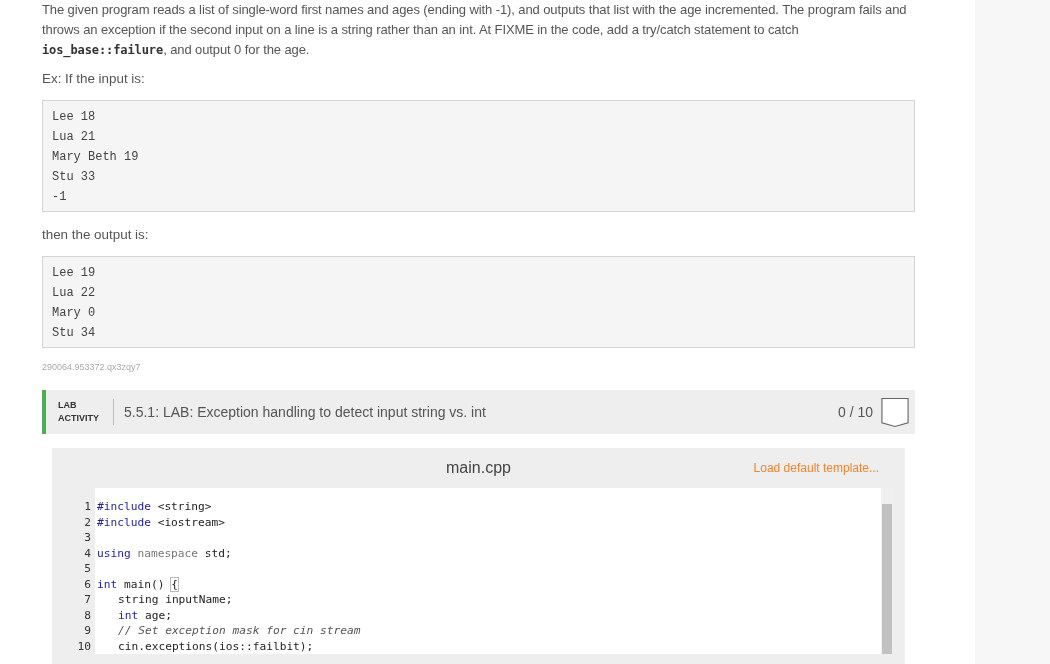 This screenshot has height=664, width=1050. Describe the element at coordinates (161, 522) in the screenshot. I see `code-line: #include <iostream>` at that location.